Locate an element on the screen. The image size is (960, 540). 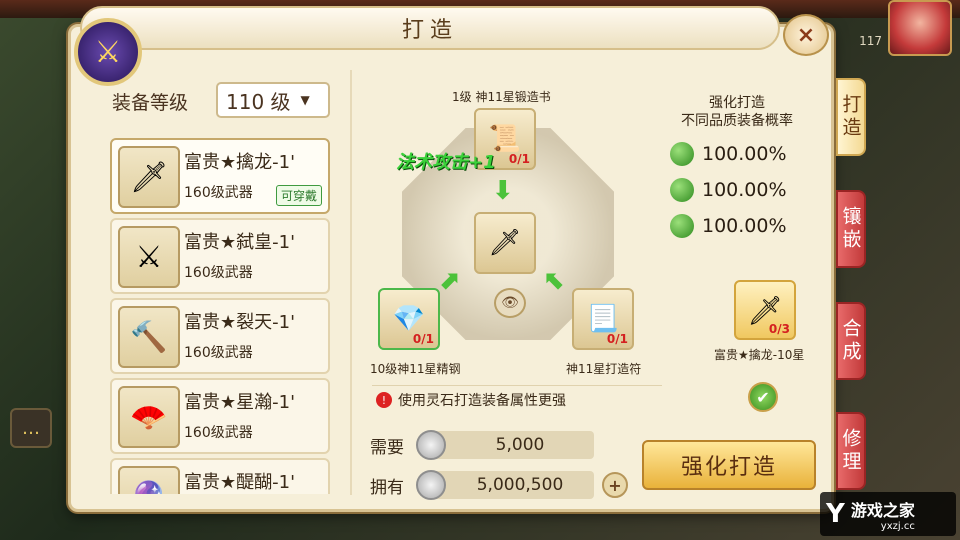
center-item-slot: 🗡 is located at coordinates (505, 243).